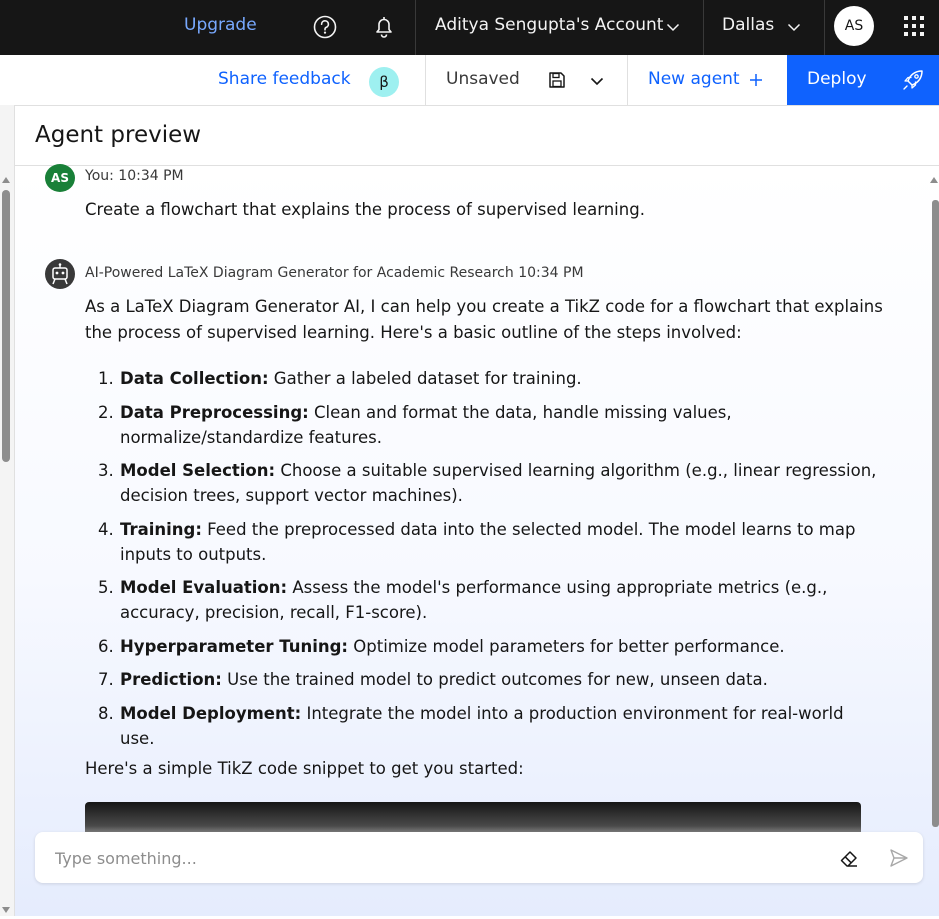  I want to click on rocket-icon, so click(913, 80).